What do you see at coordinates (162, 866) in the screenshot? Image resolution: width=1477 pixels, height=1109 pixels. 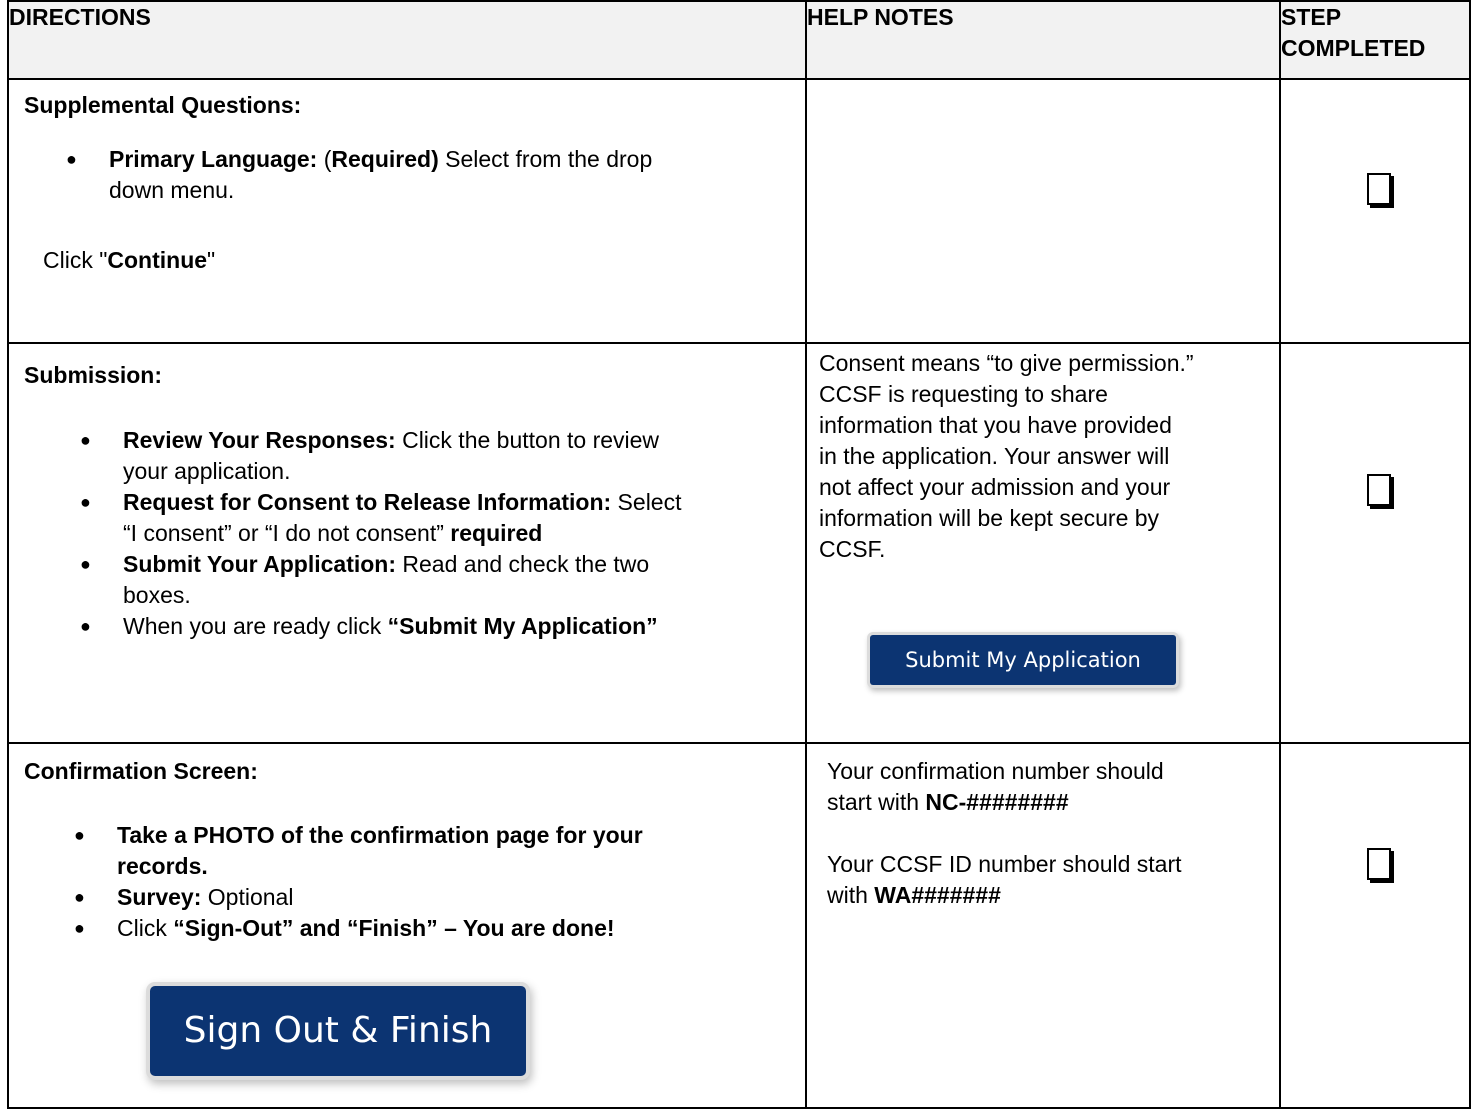 I see `bullet-label: records.` at bounding box center [162, 866].